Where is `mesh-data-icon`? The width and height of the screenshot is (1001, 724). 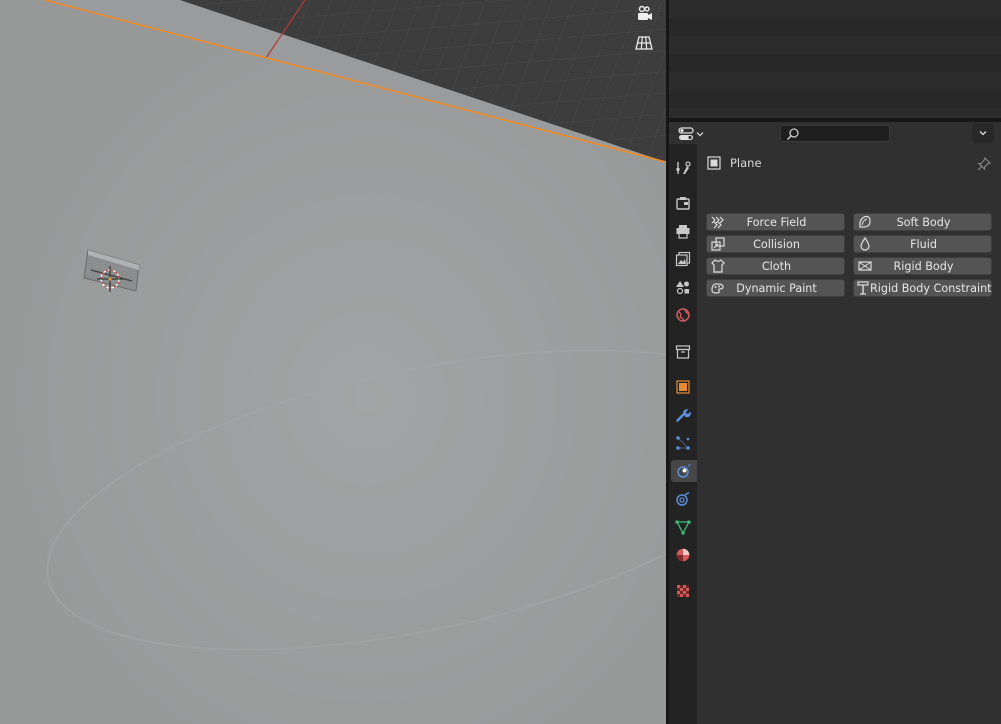
mesh-data-icon is located at coordinates (683, 527).